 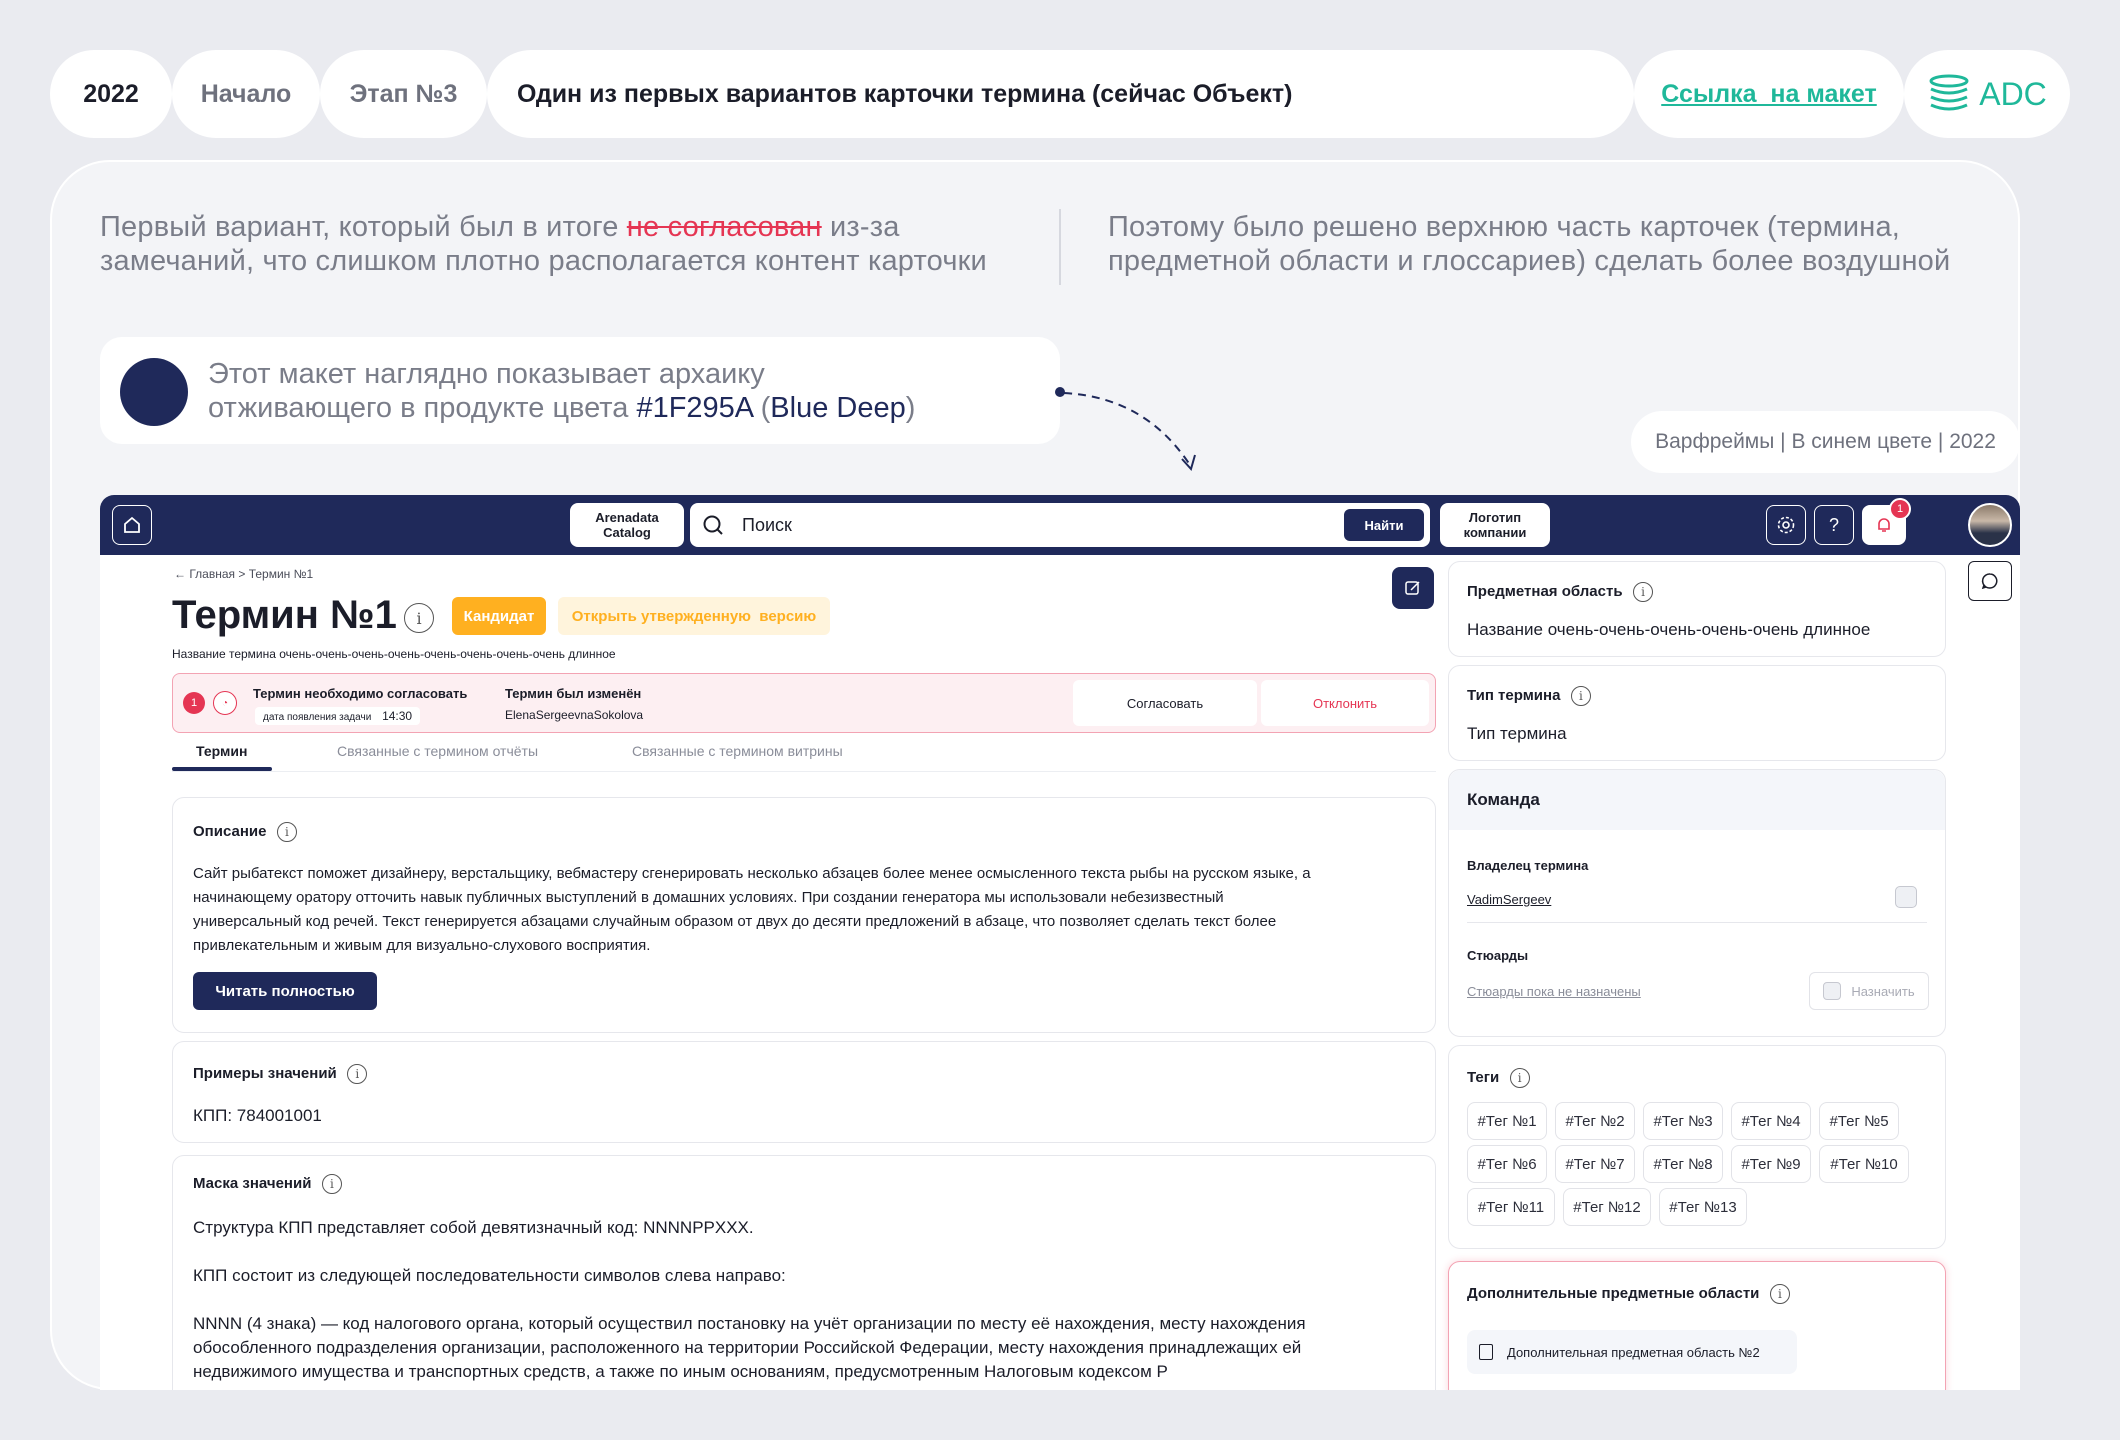 I want to click on tag-chip: #Тег №10, so click(x=1864, y=1164).